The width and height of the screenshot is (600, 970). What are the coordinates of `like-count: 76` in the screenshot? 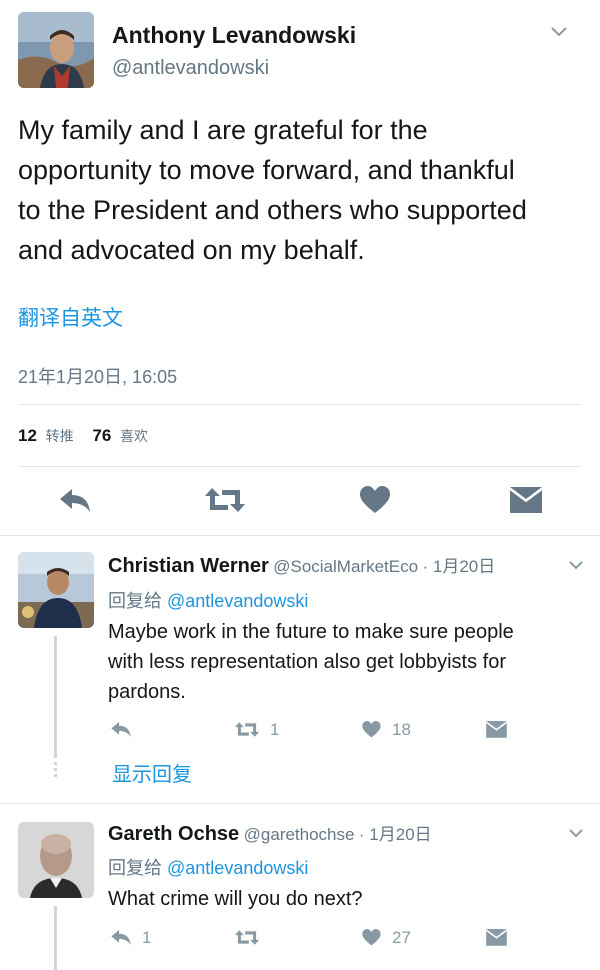 It's located at (101, 435).